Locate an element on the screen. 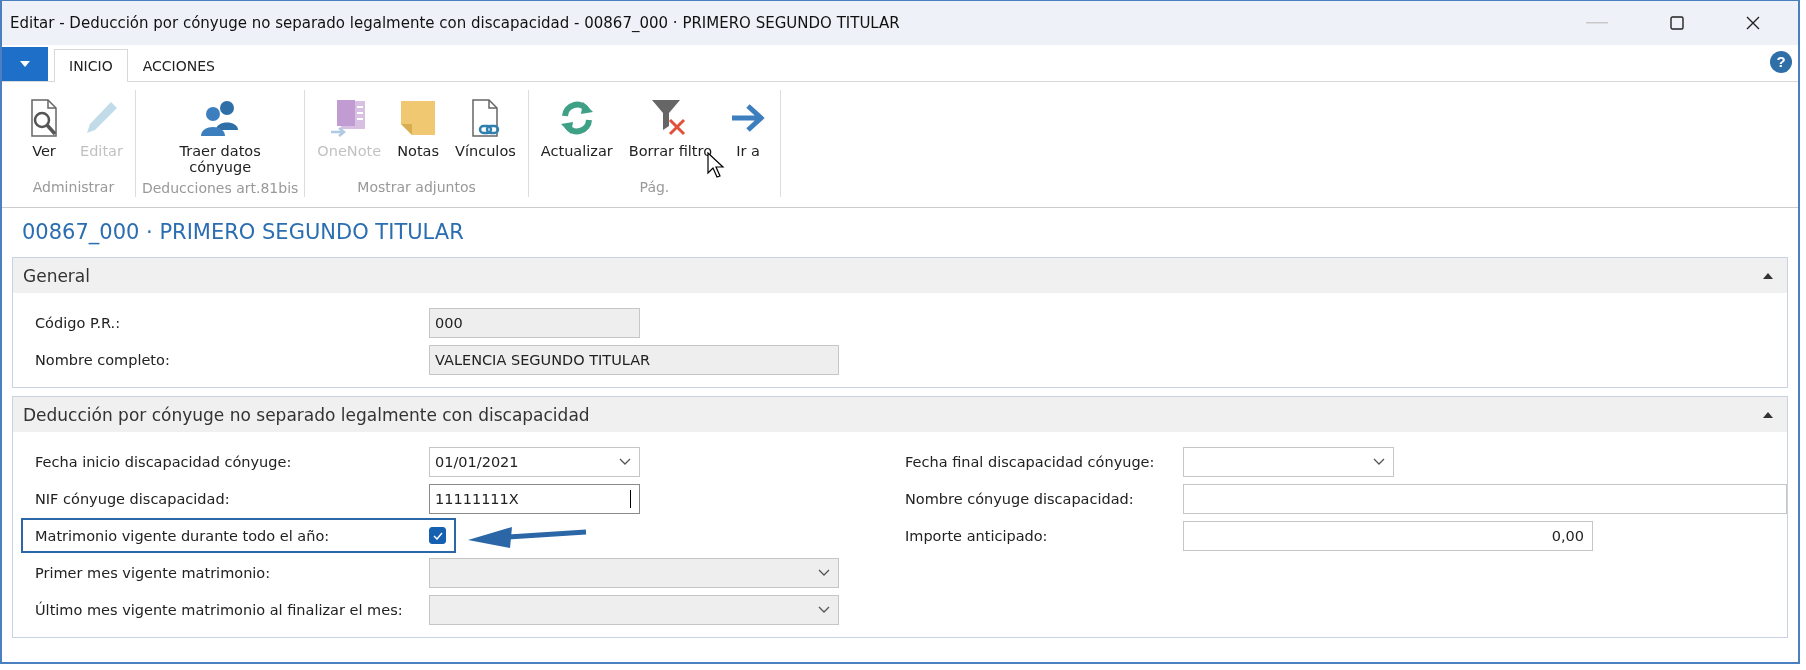  field-label: Último mes vigente matrimonio al finalizar el mes: is located at coordinates (219, 609).